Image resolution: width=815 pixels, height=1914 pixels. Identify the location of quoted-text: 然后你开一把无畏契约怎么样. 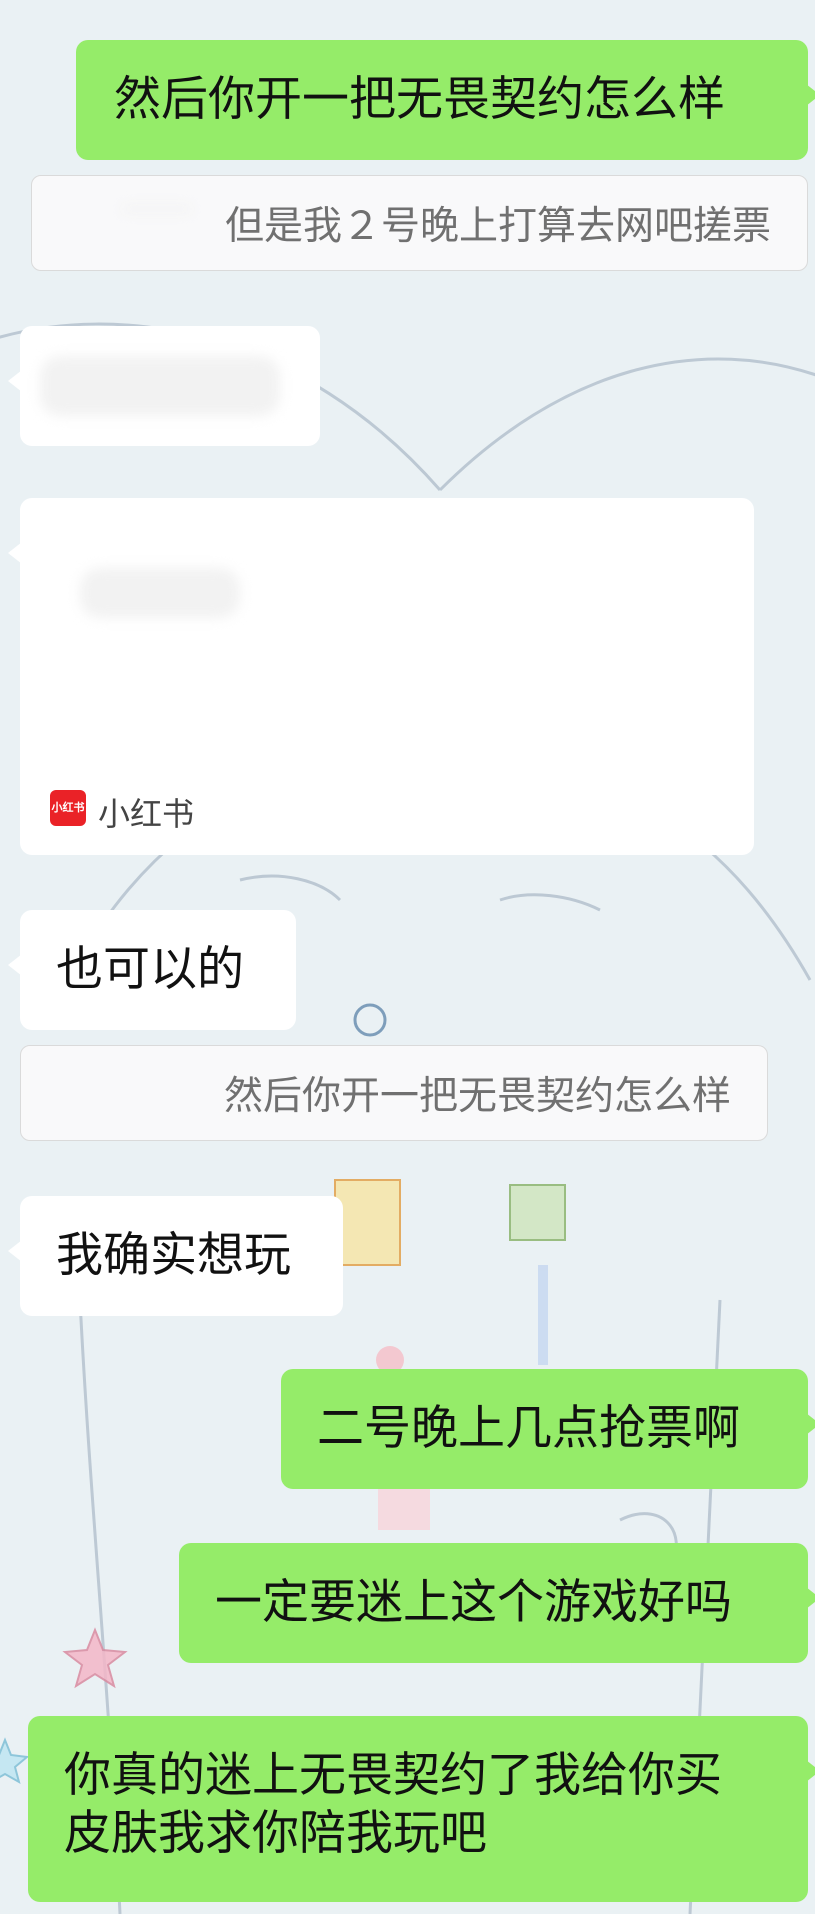
(477, 1096).